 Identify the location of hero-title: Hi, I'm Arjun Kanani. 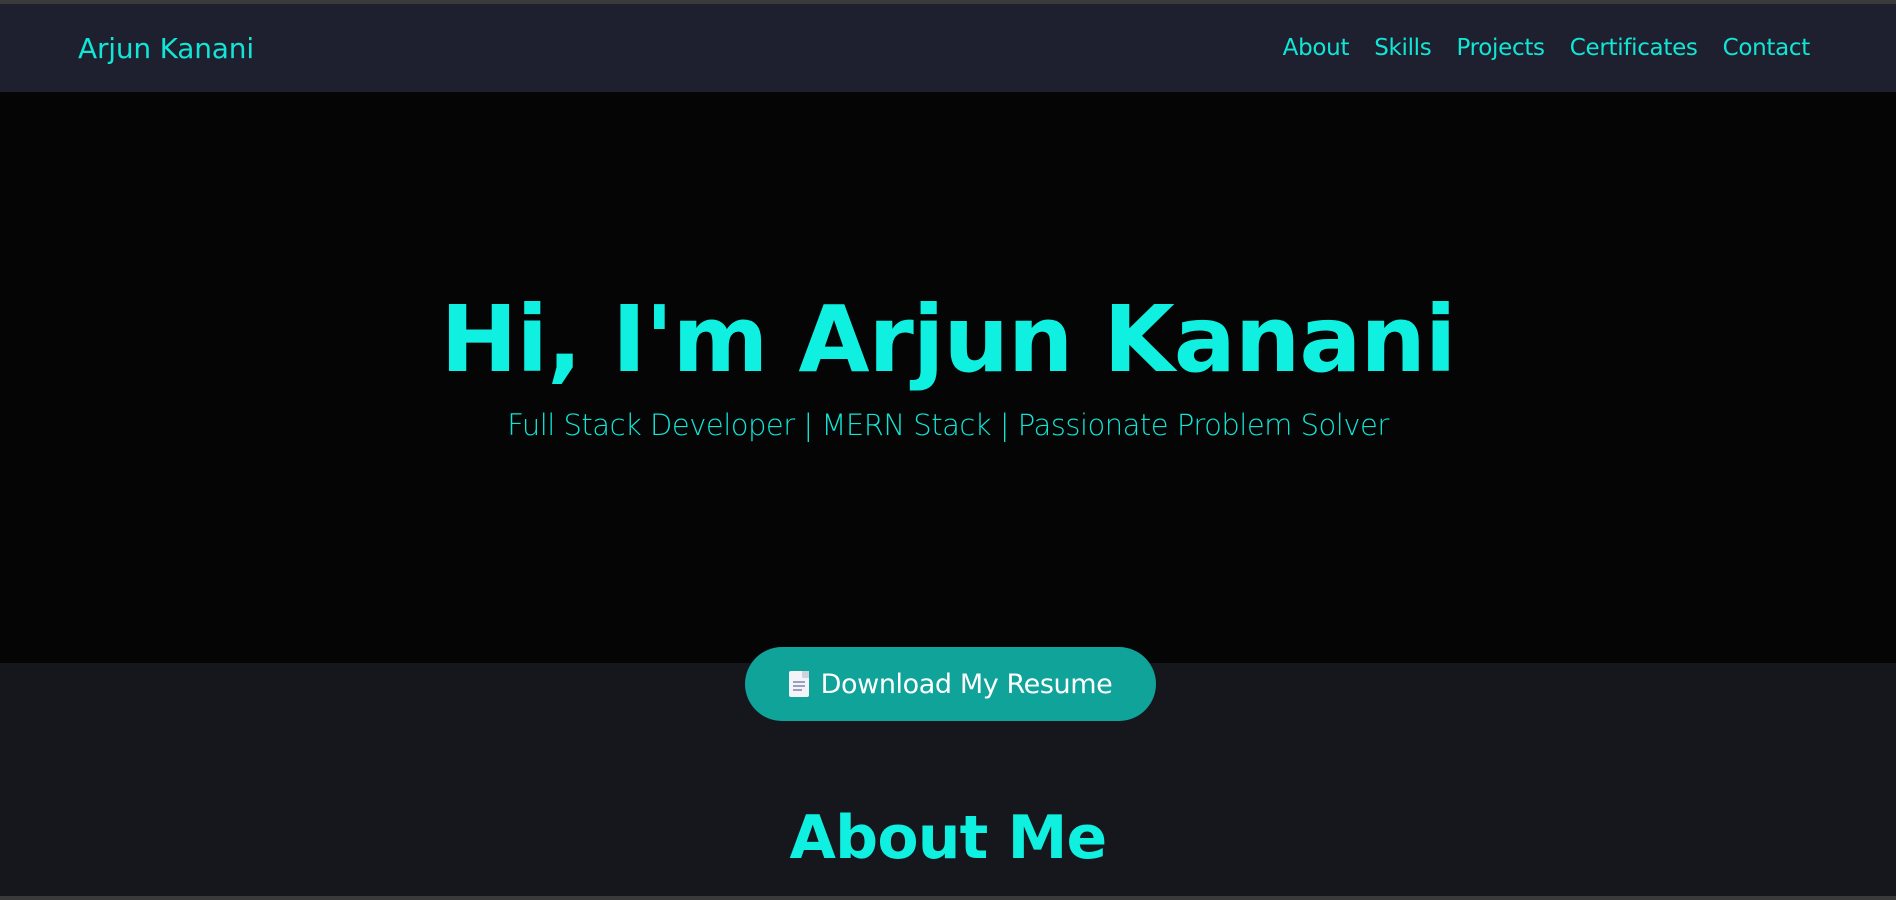
(948, 339).